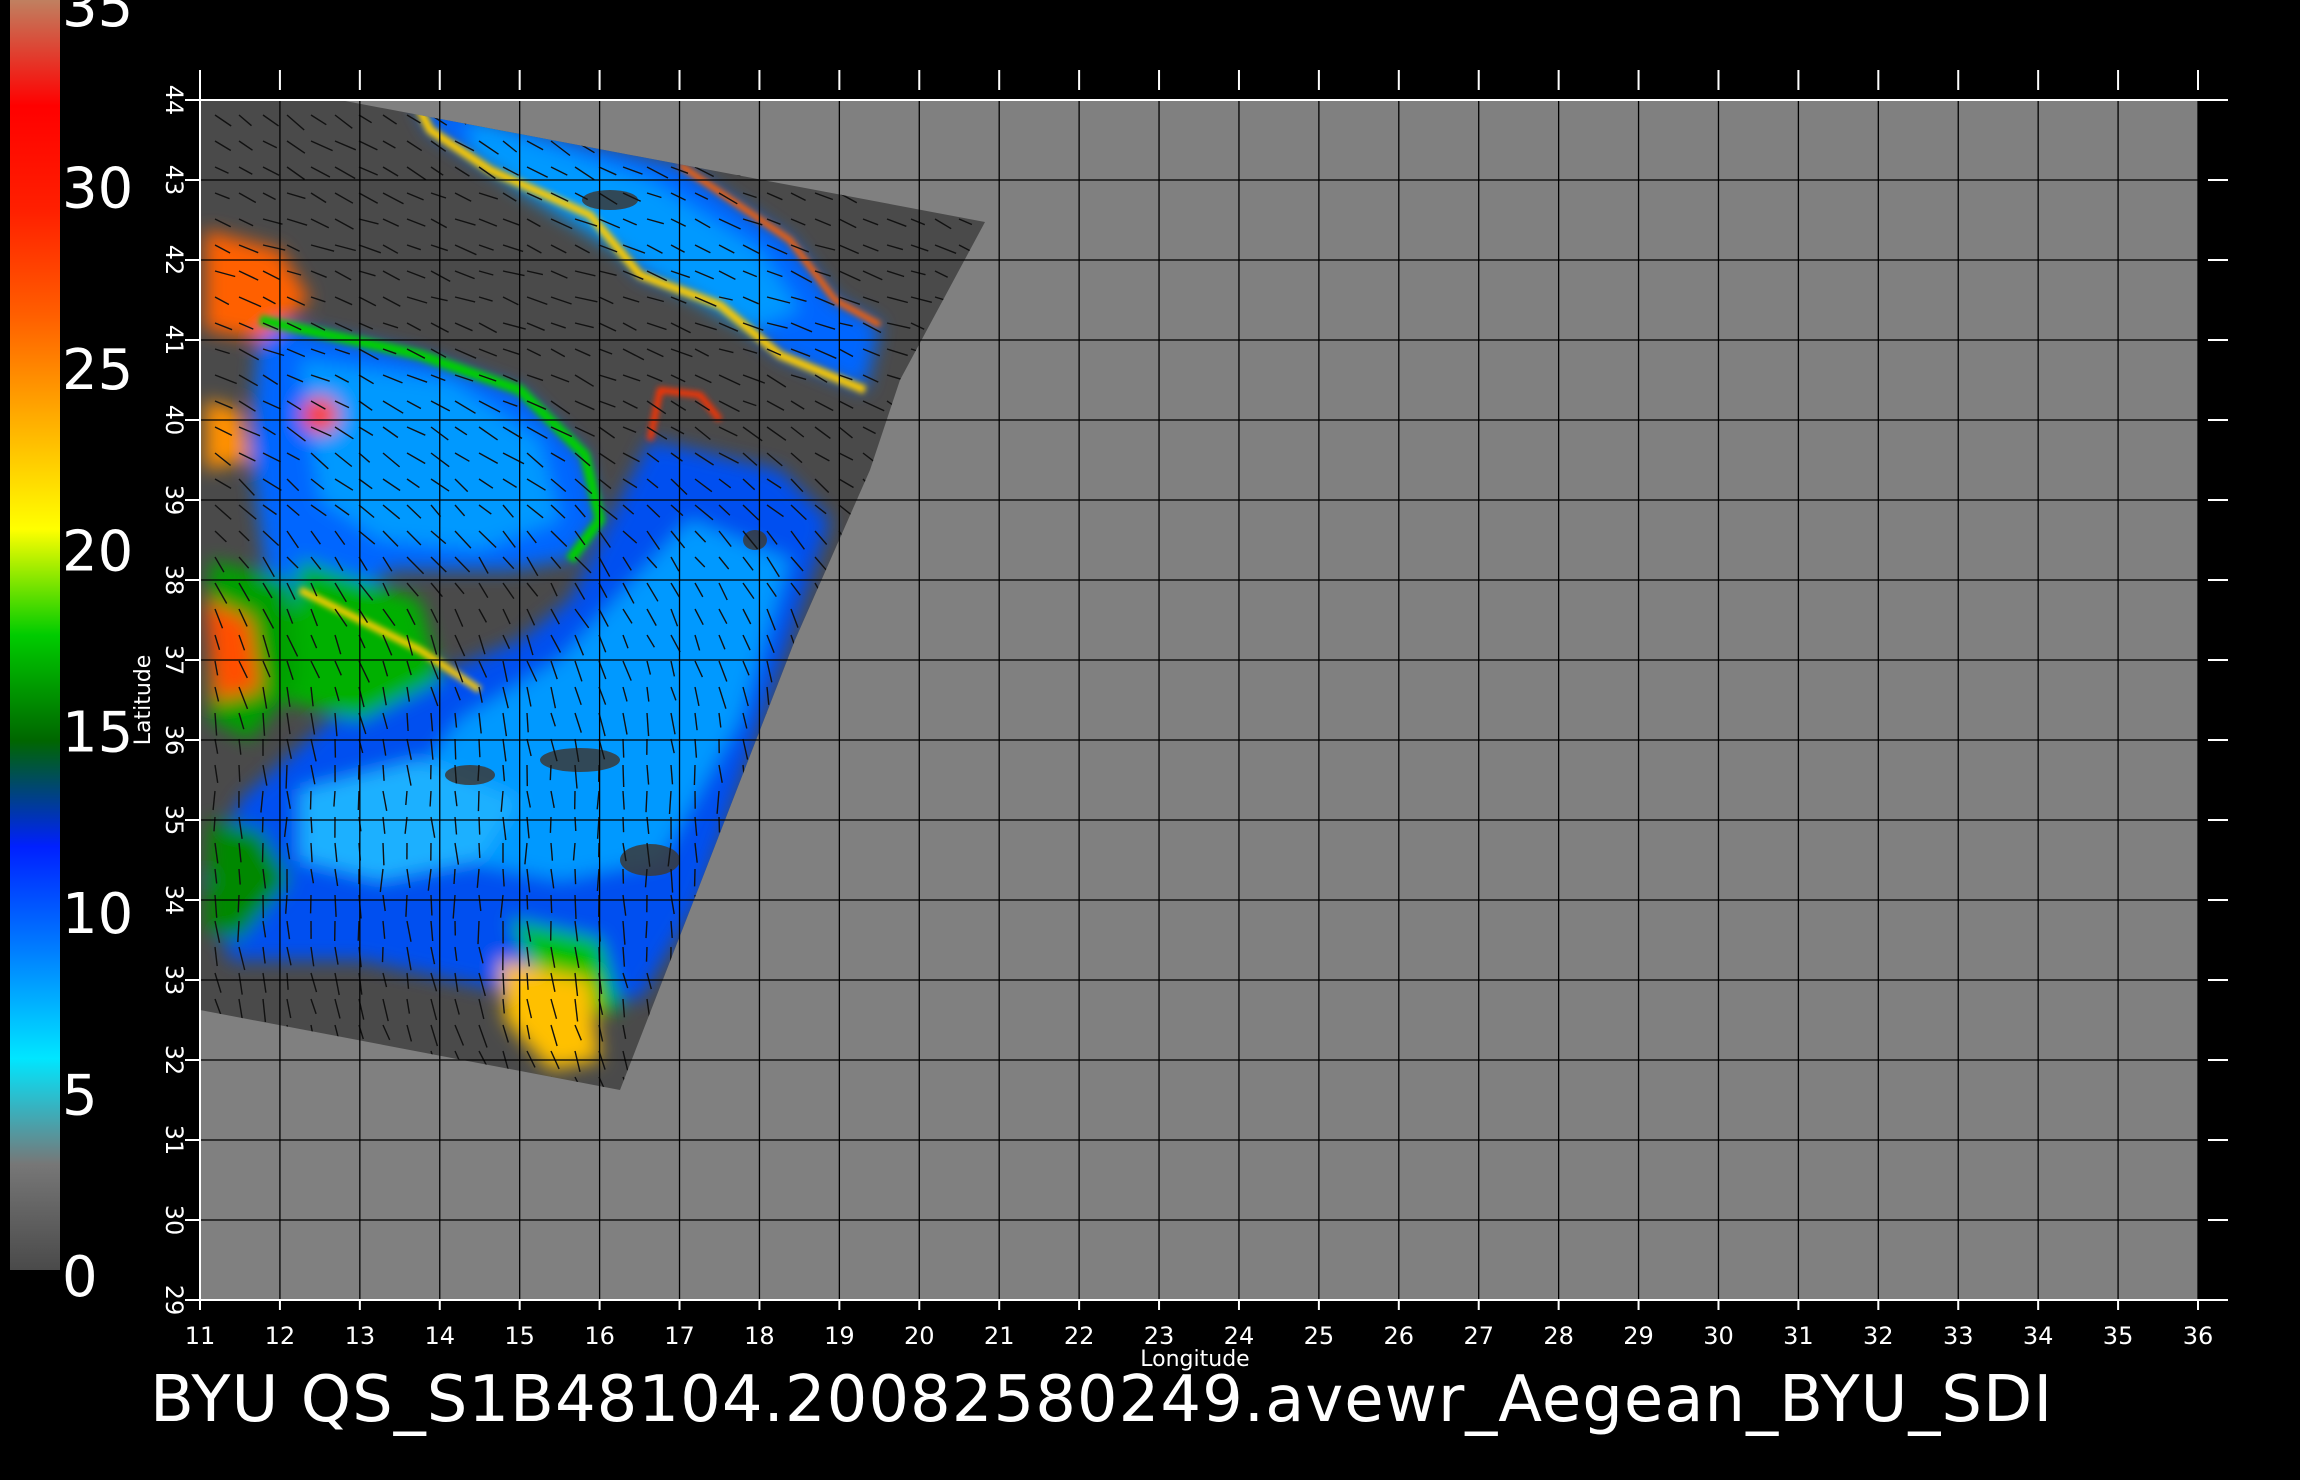 The width and height of the screenshot is (2300, 1480). Describe the element at coordinates (2198, 1336) in the screenshot. I see `lon-tick-label: 36` at that location.